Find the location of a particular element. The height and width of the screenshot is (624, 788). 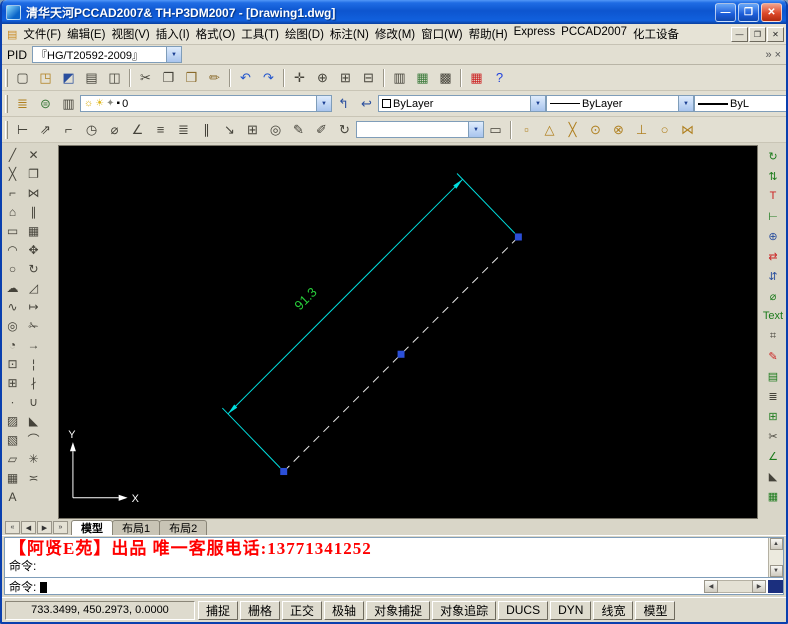

baseline-dimension-icon: ≣ is located at coordinates (183, 129).